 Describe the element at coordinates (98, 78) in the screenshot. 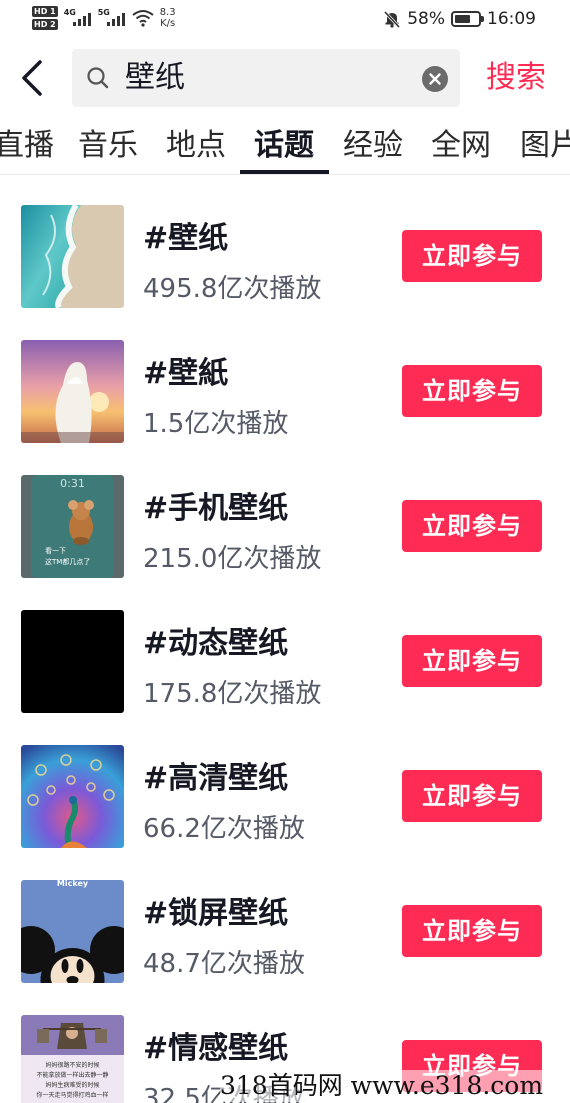

I see `search-icon` at that location.